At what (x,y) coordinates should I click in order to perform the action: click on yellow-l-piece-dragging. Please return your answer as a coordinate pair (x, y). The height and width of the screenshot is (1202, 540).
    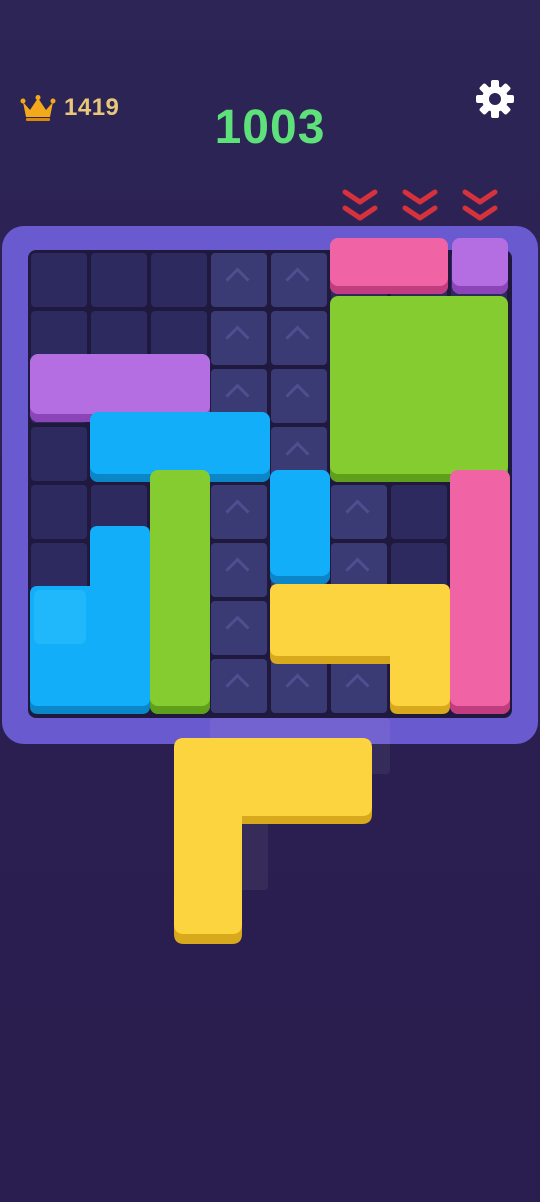
    Looking at the image, I should click on (274, 842).